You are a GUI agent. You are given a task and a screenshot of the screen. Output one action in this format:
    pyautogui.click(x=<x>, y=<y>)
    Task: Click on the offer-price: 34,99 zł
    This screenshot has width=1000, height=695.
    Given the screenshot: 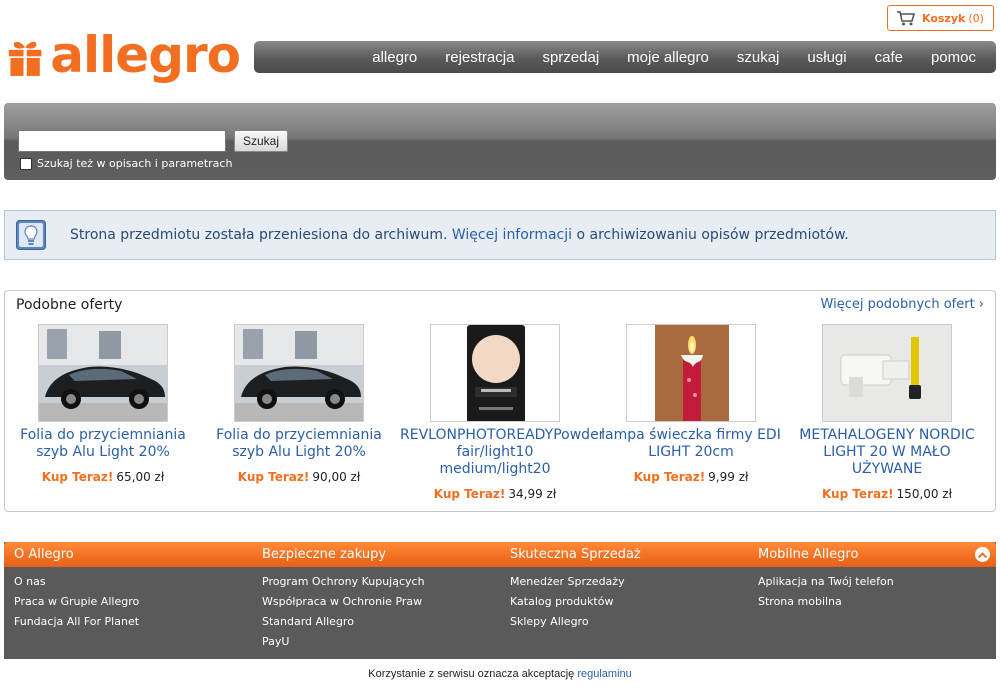 What is the action you would take?
    pyautogui.click(x=532, y=494)
    